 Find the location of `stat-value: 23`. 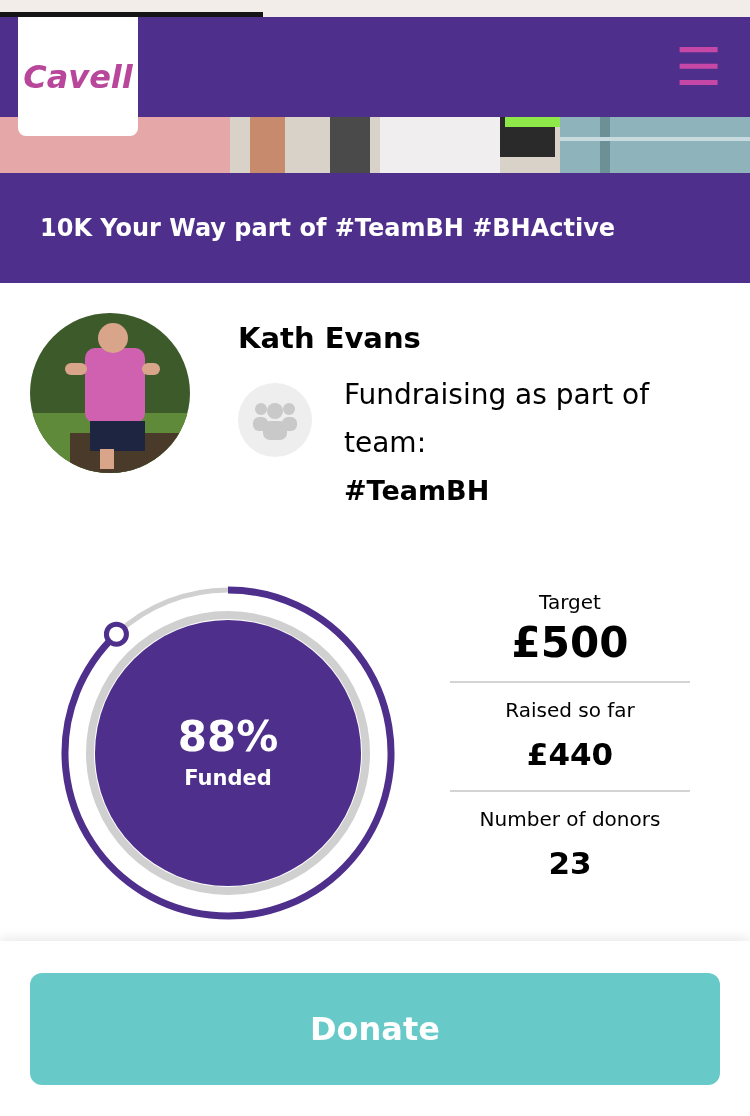

stat-value: 23 is located at coordinates (570, 863).